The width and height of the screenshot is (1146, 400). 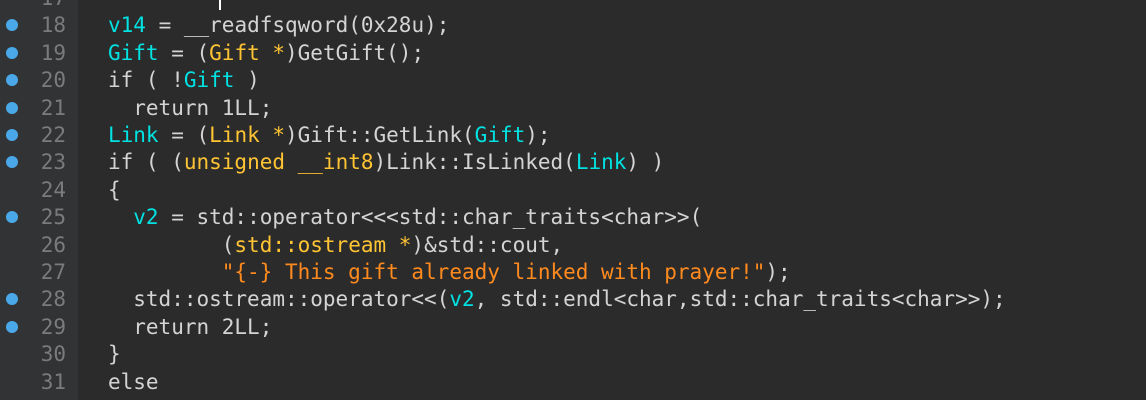 I want to click on code-line-29: 29 return 2LL;, so click(x=573, y=327).